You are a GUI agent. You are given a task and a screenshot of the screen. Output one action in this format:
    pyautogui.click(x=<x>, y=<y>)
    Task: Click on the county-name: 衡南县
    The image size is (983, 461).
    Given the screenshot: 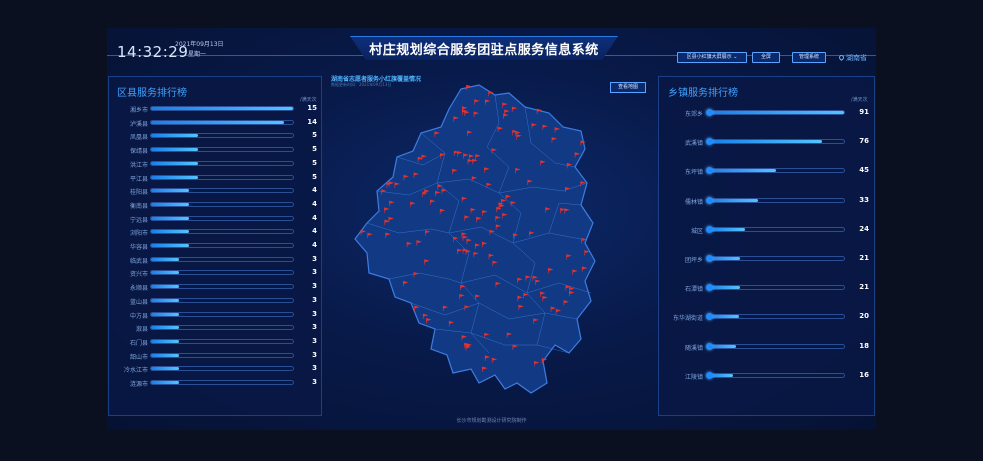 What is the action you would take?
    pyautogui.click(x=138, y=206)
    